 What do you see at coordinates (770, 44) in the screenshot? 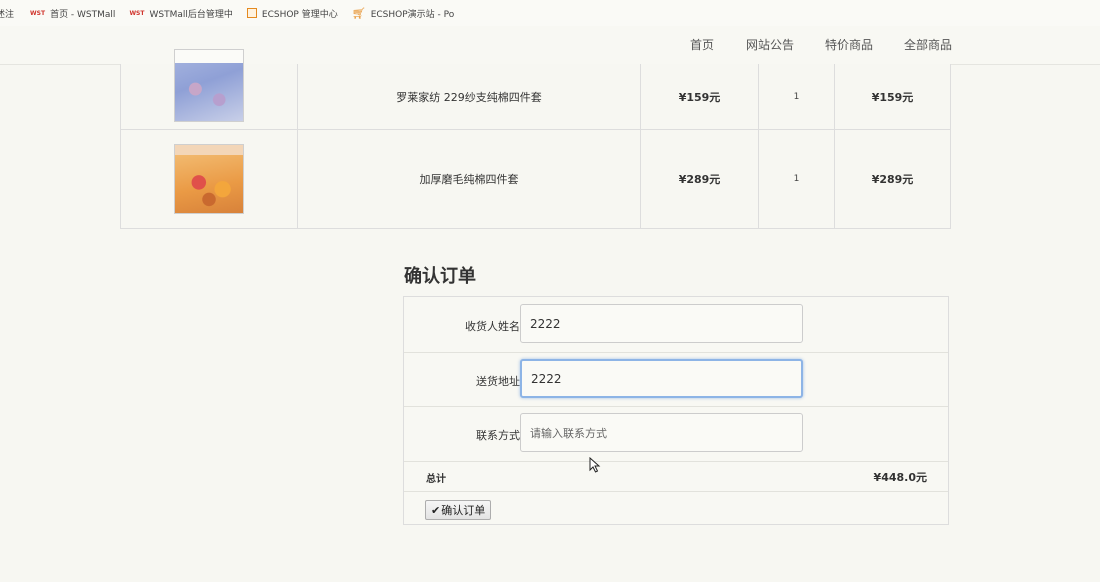
I see `nav-item-announcements: 网站公告` at bounding box center [770, 44].